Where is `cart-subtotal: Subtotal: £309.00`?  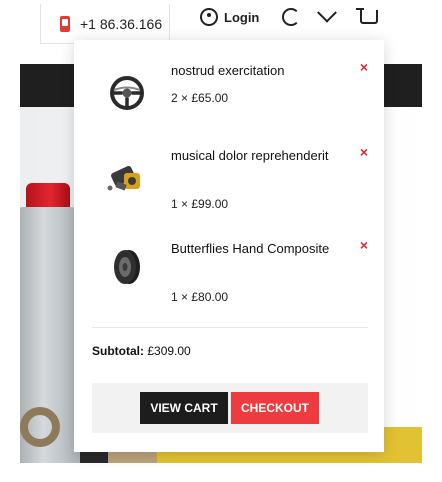
cart-subtotal: Subtotal: £309.00 is located at coordinates (141, 351).